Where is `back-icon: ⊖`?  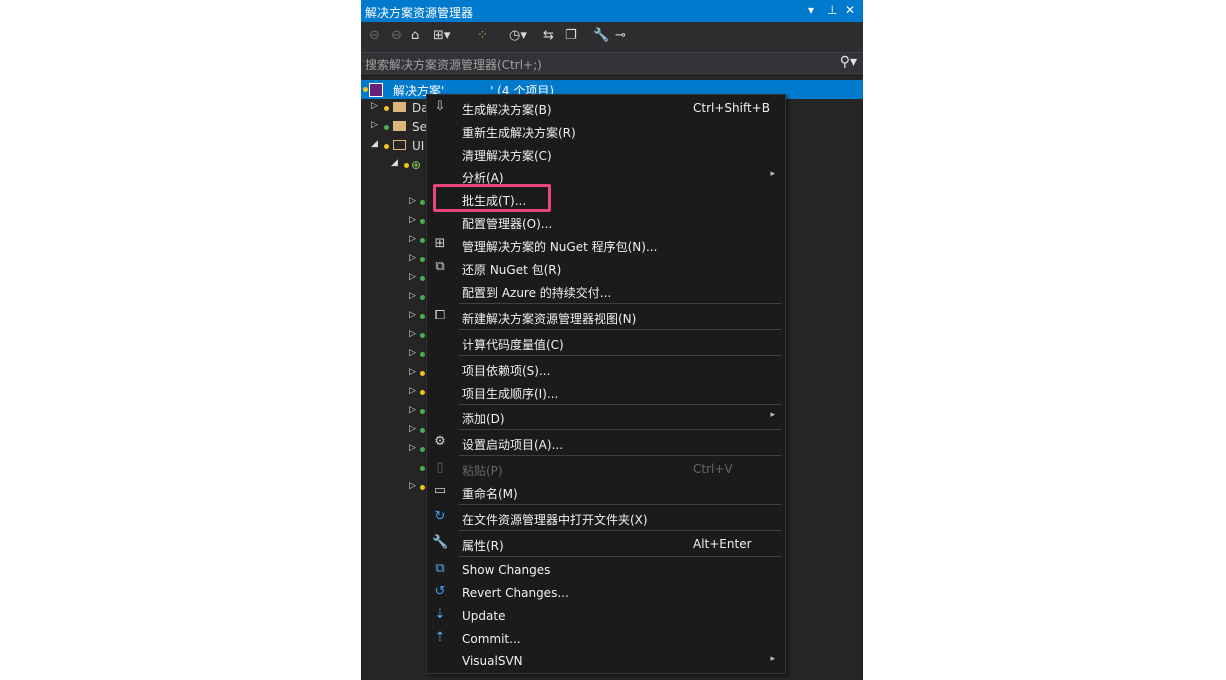 back-icon: ⊖ is located at coordinates (374, 35).